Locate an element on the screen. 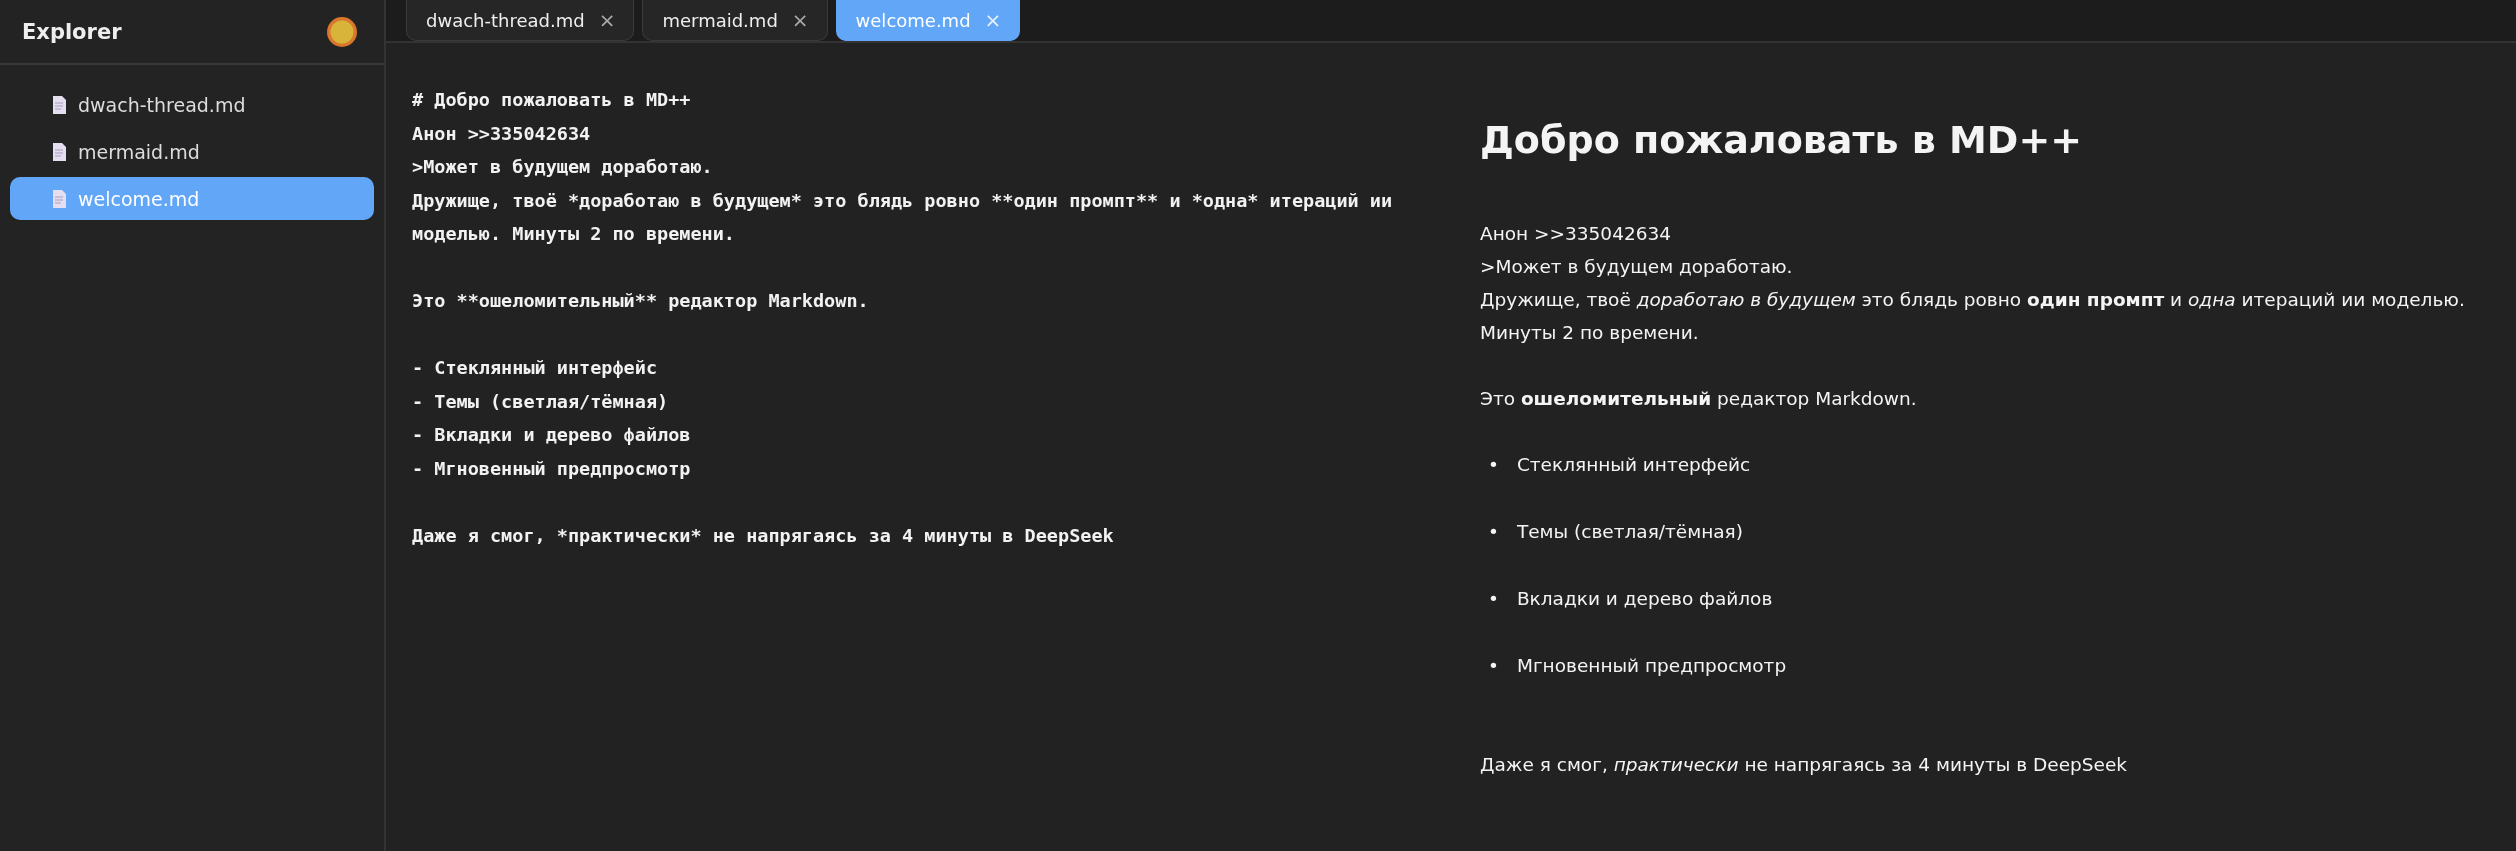 The image size is (2516, 851). list-item: Мгновенный предпросмотр is located at coordinates (1651, 666).